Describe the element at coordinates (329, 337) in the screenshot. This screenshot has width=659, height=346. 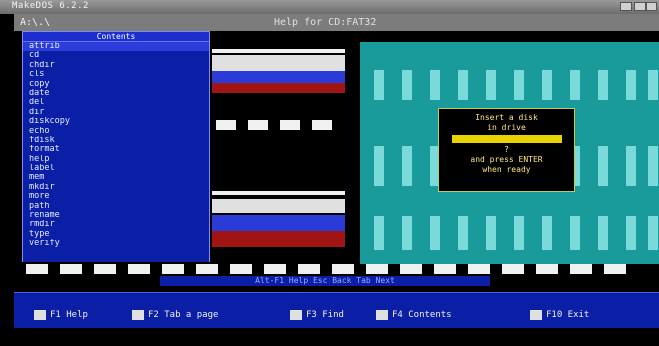
I see `bottom-border` at that location.